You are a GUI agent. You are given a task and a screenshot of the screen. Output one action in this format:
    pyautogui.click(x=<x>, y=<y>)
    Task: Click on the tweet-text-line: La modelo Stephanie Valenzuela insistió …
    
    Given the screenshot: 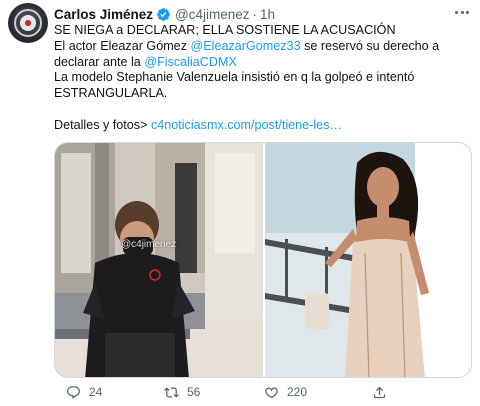 What is the action you would take?
    pyautogui.click(x=264, y=78)
    